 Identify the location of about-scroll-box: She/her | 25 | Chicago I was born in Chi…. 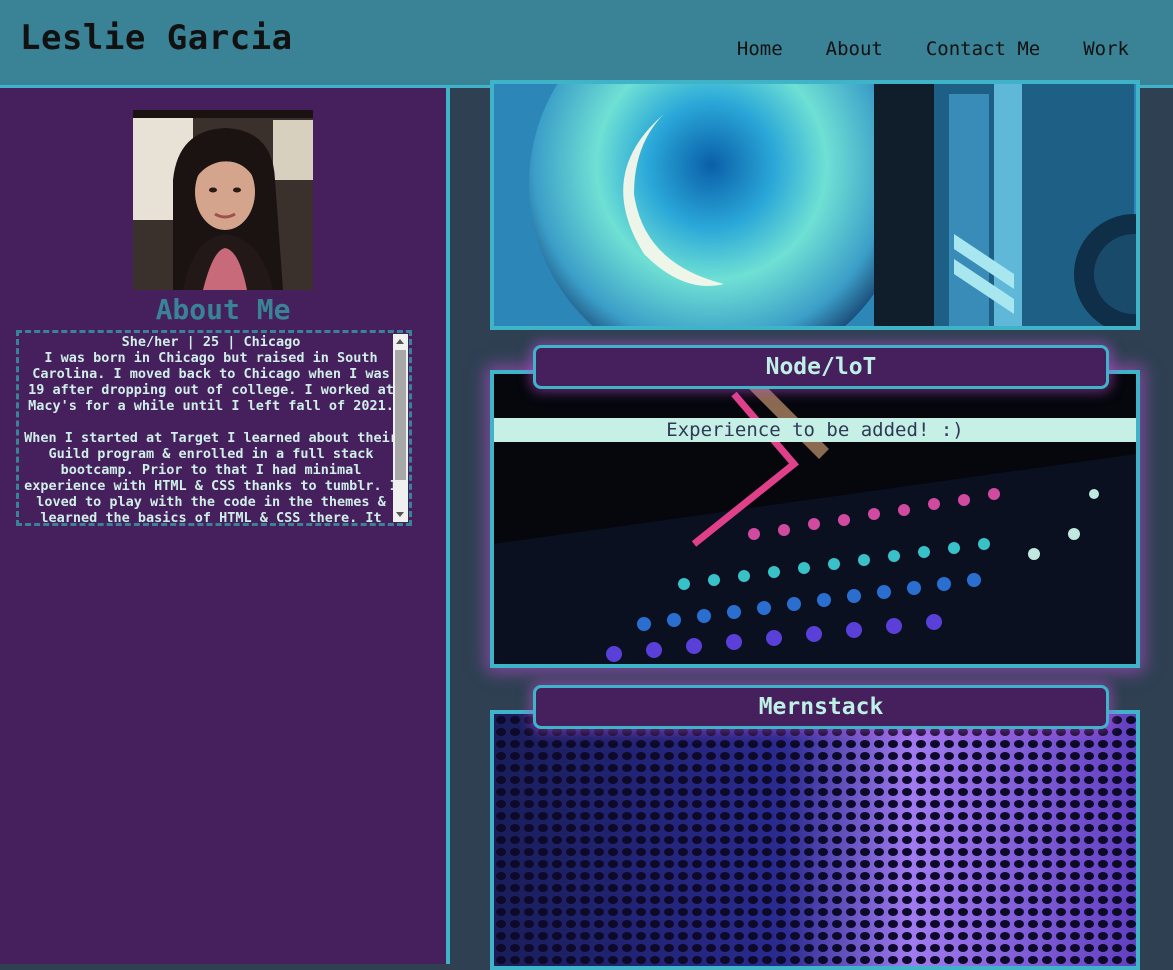
(214, 428).